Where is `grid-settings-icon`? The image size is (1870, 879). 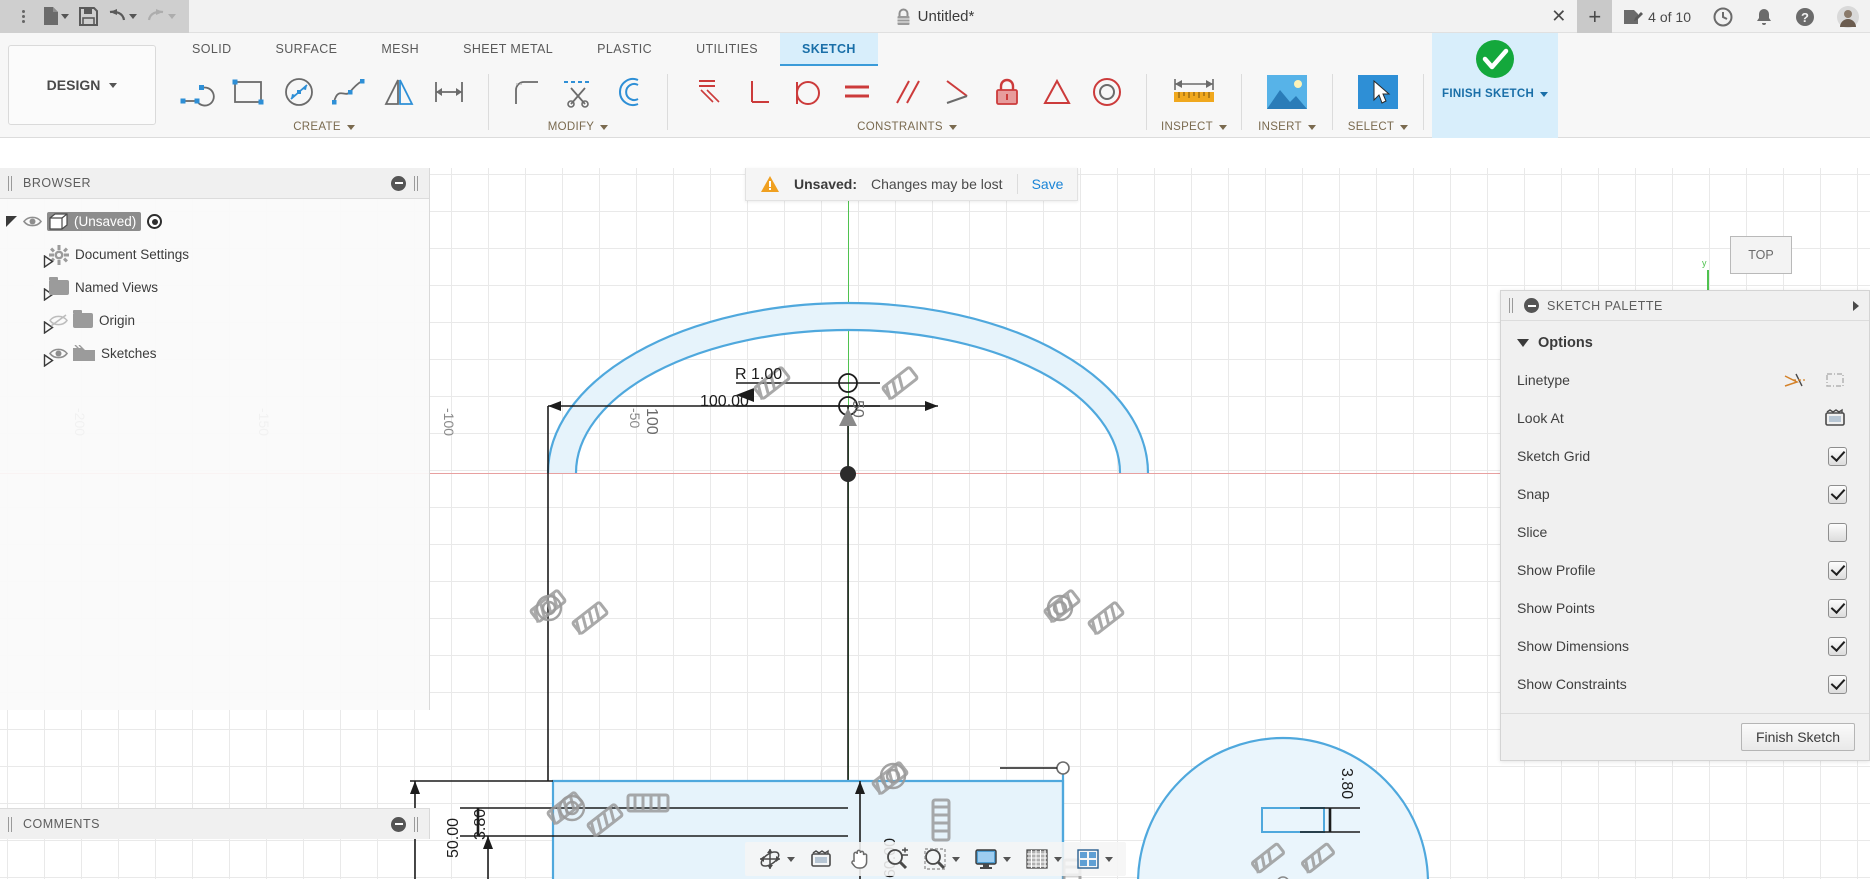 grid-settings-icon is located at coordinates (1043, 859).